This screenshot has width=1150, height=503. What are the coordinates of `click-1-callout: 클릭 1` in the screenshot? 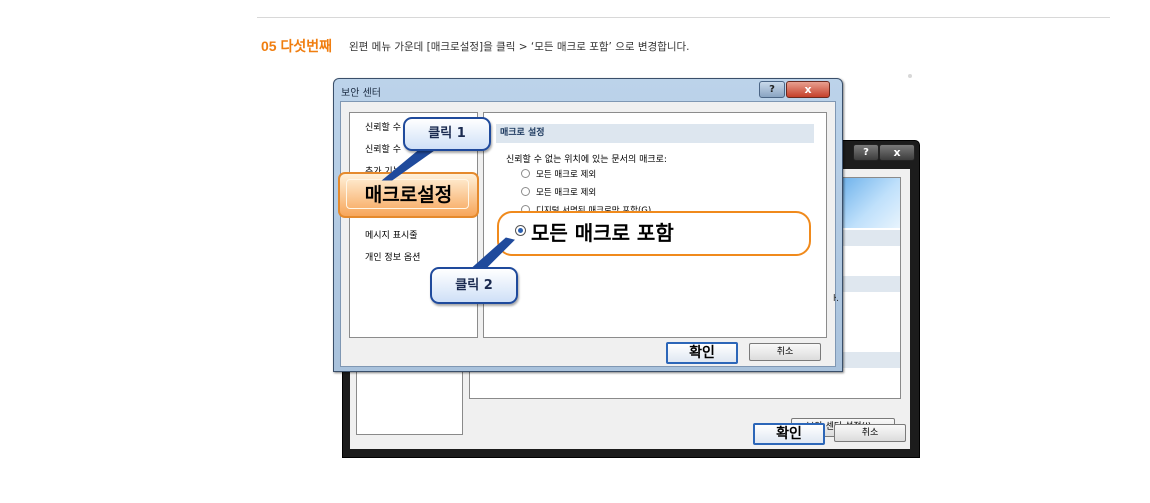 It's located at (447, 134).